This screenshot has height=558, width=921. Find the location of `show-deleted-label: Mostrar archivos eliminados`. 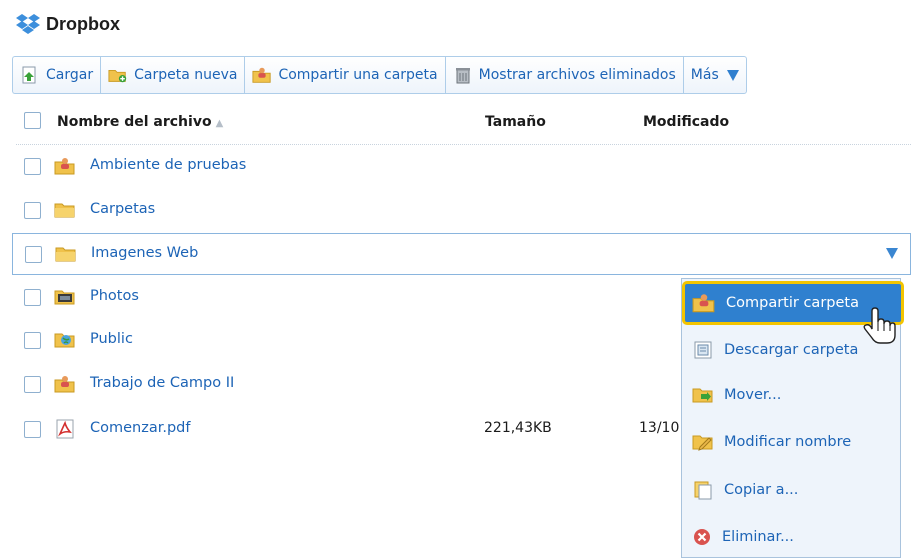

show-deleted-label: Mostrar archivos eliminados is located at coordinates (577, 75).